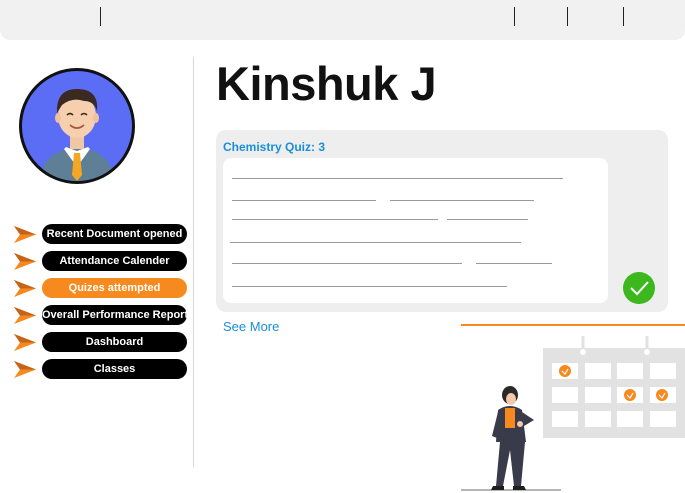 The width and height of the screenshot is (685, 493). What do you see at coordinates (512, 438) in the screenshot?
I see `person-figure` at bounding box center [512, 438].